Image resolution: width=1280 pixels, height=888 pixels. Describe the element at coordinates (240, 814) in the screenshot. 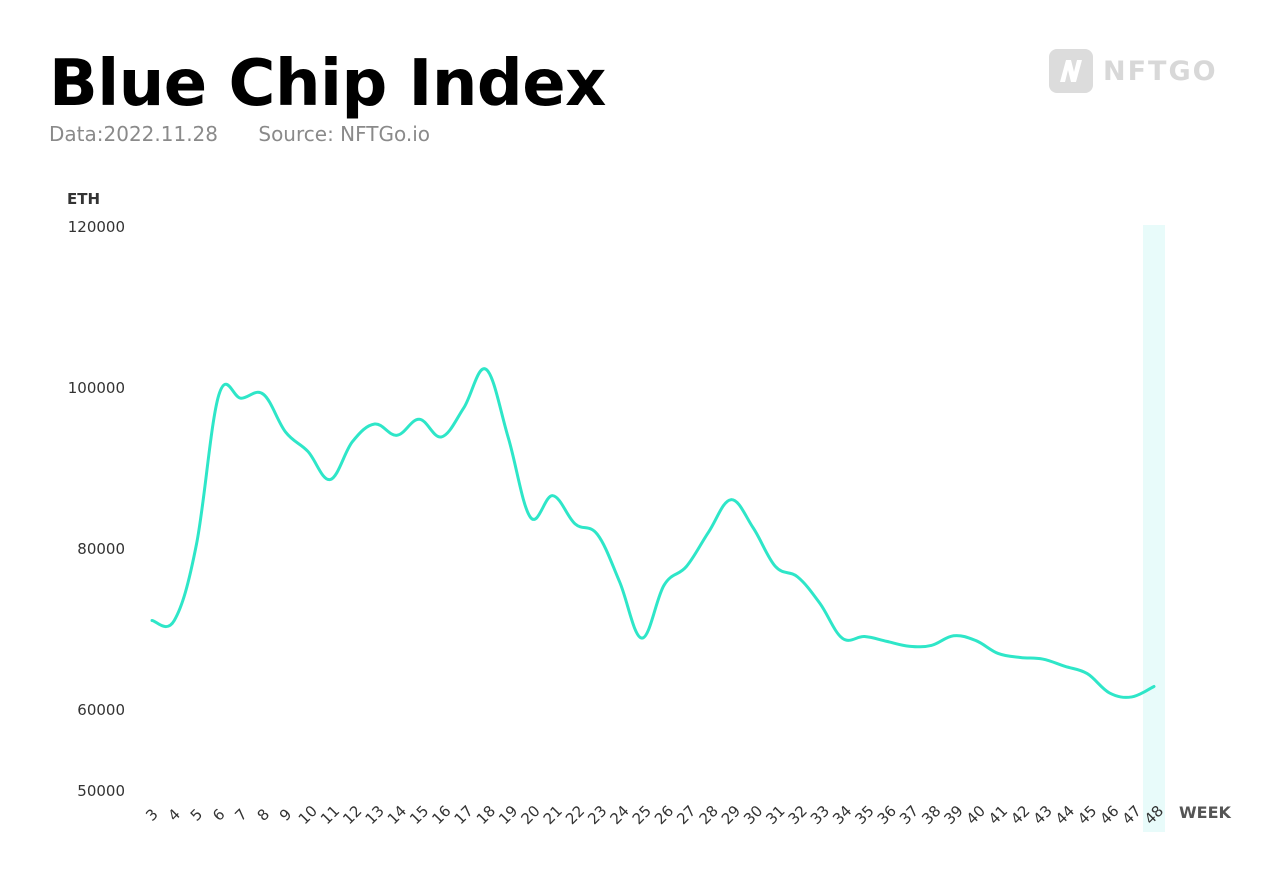

I see `x-tick-label: 7` at that location.